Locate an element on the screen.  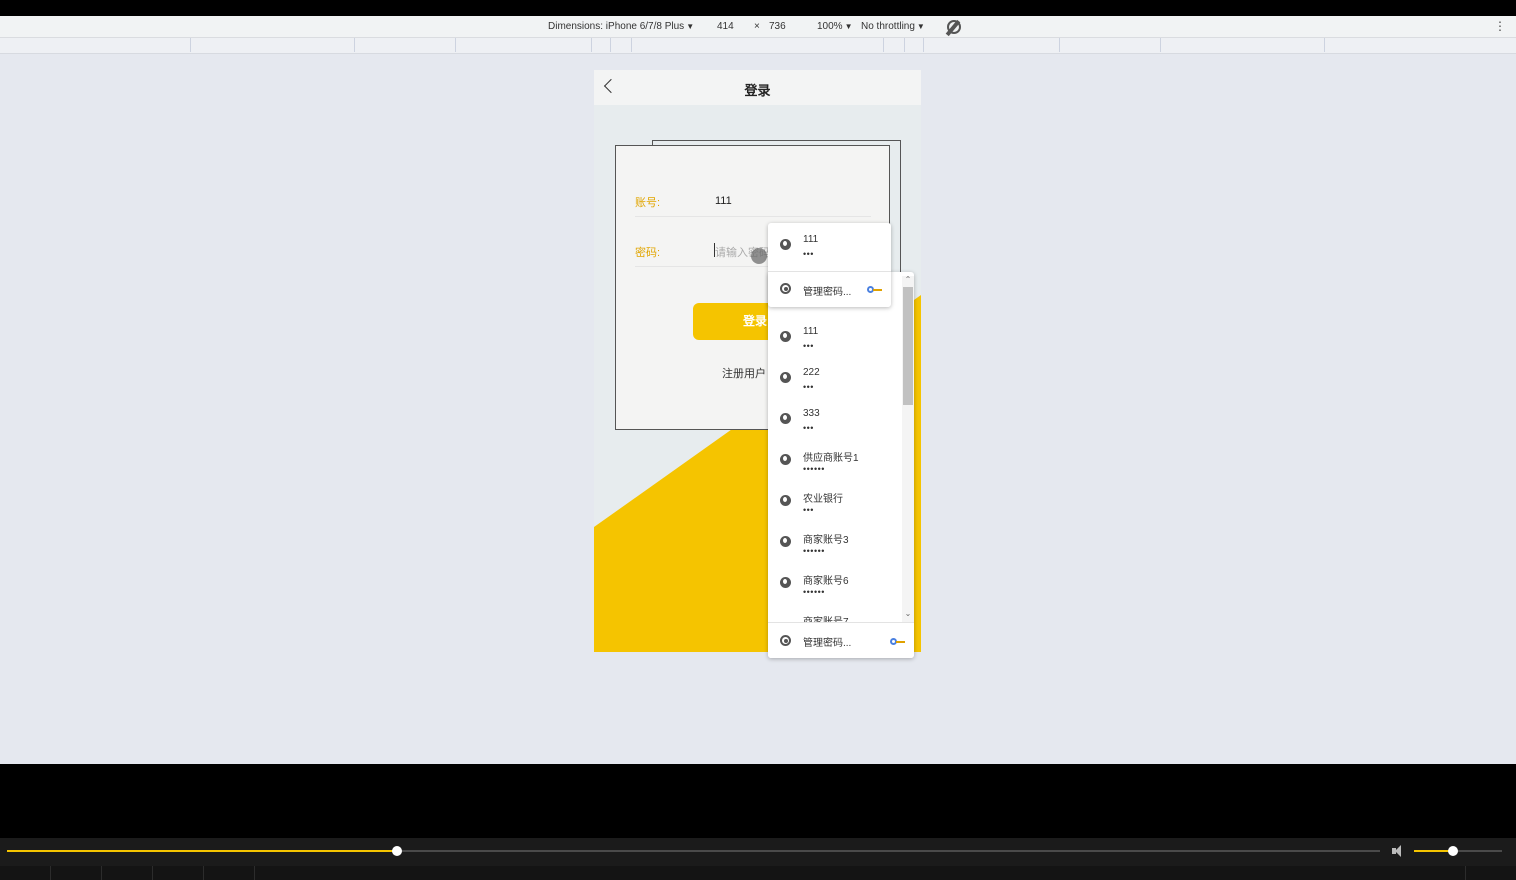
seek-progress is located at coordinates (202, 851).